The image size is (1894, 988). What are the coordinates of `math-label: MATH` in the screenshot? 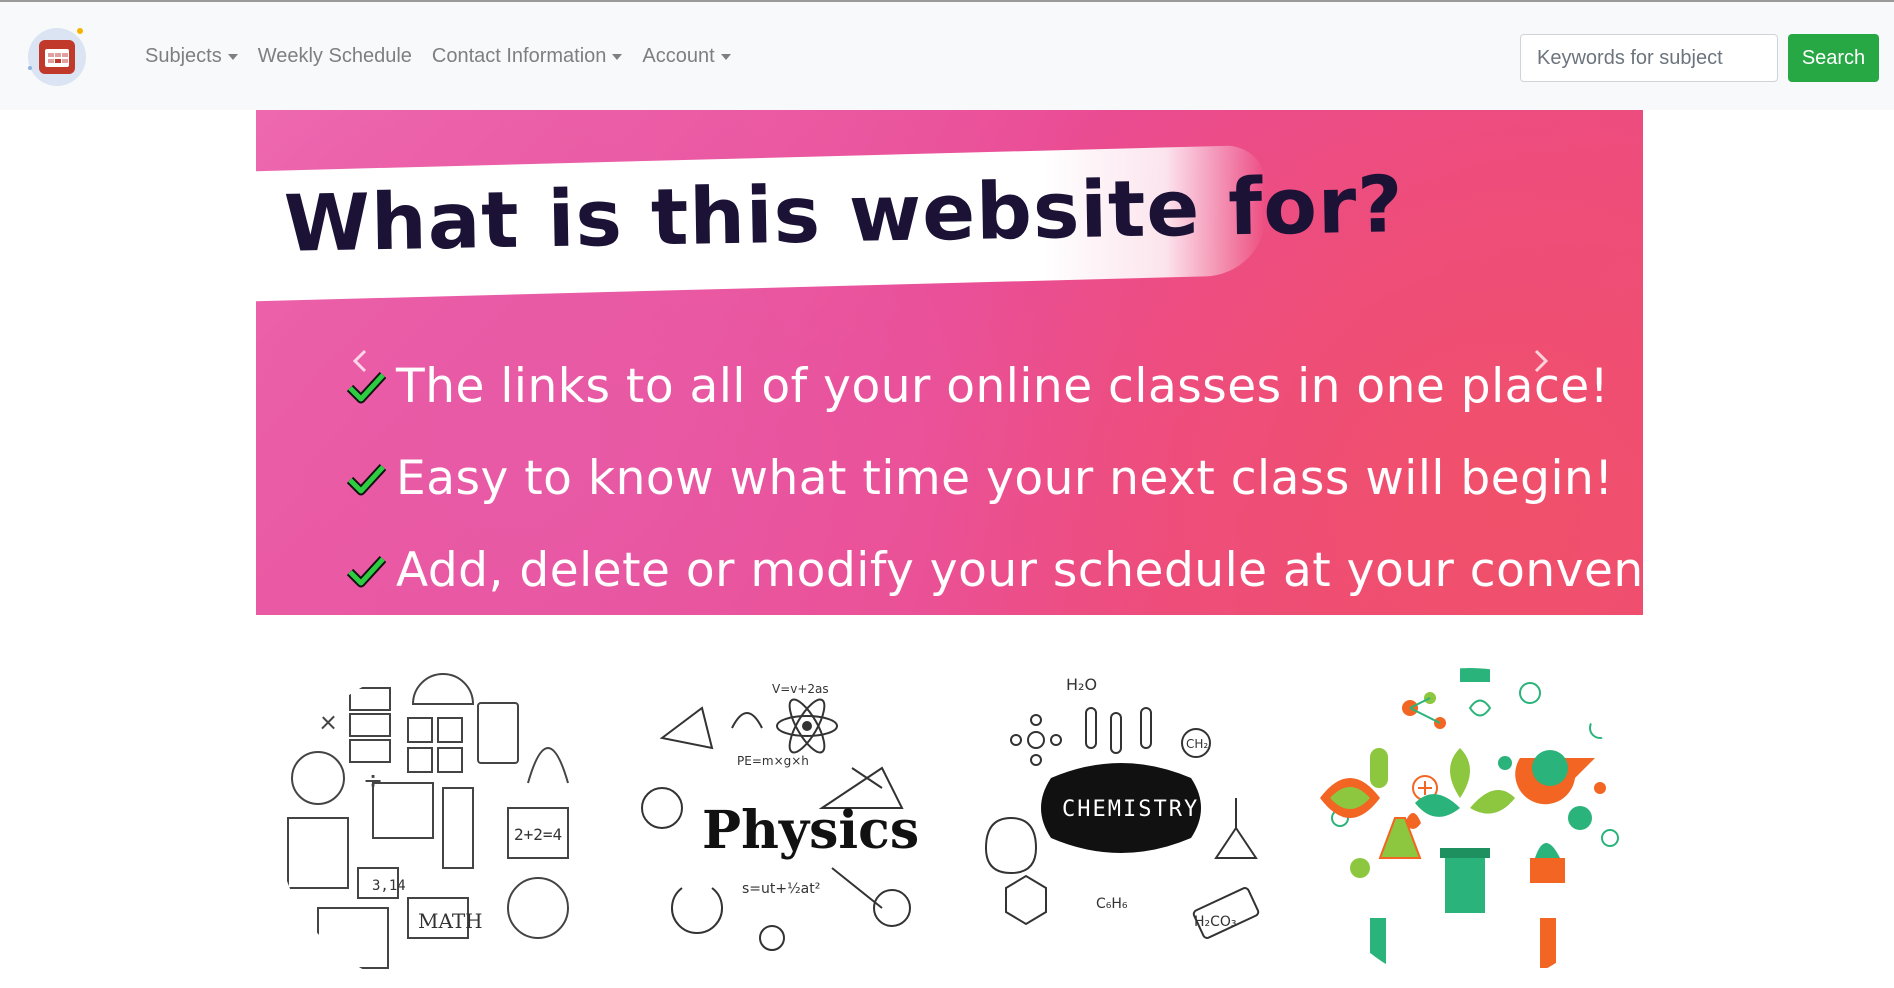 It's located at (450, 921).